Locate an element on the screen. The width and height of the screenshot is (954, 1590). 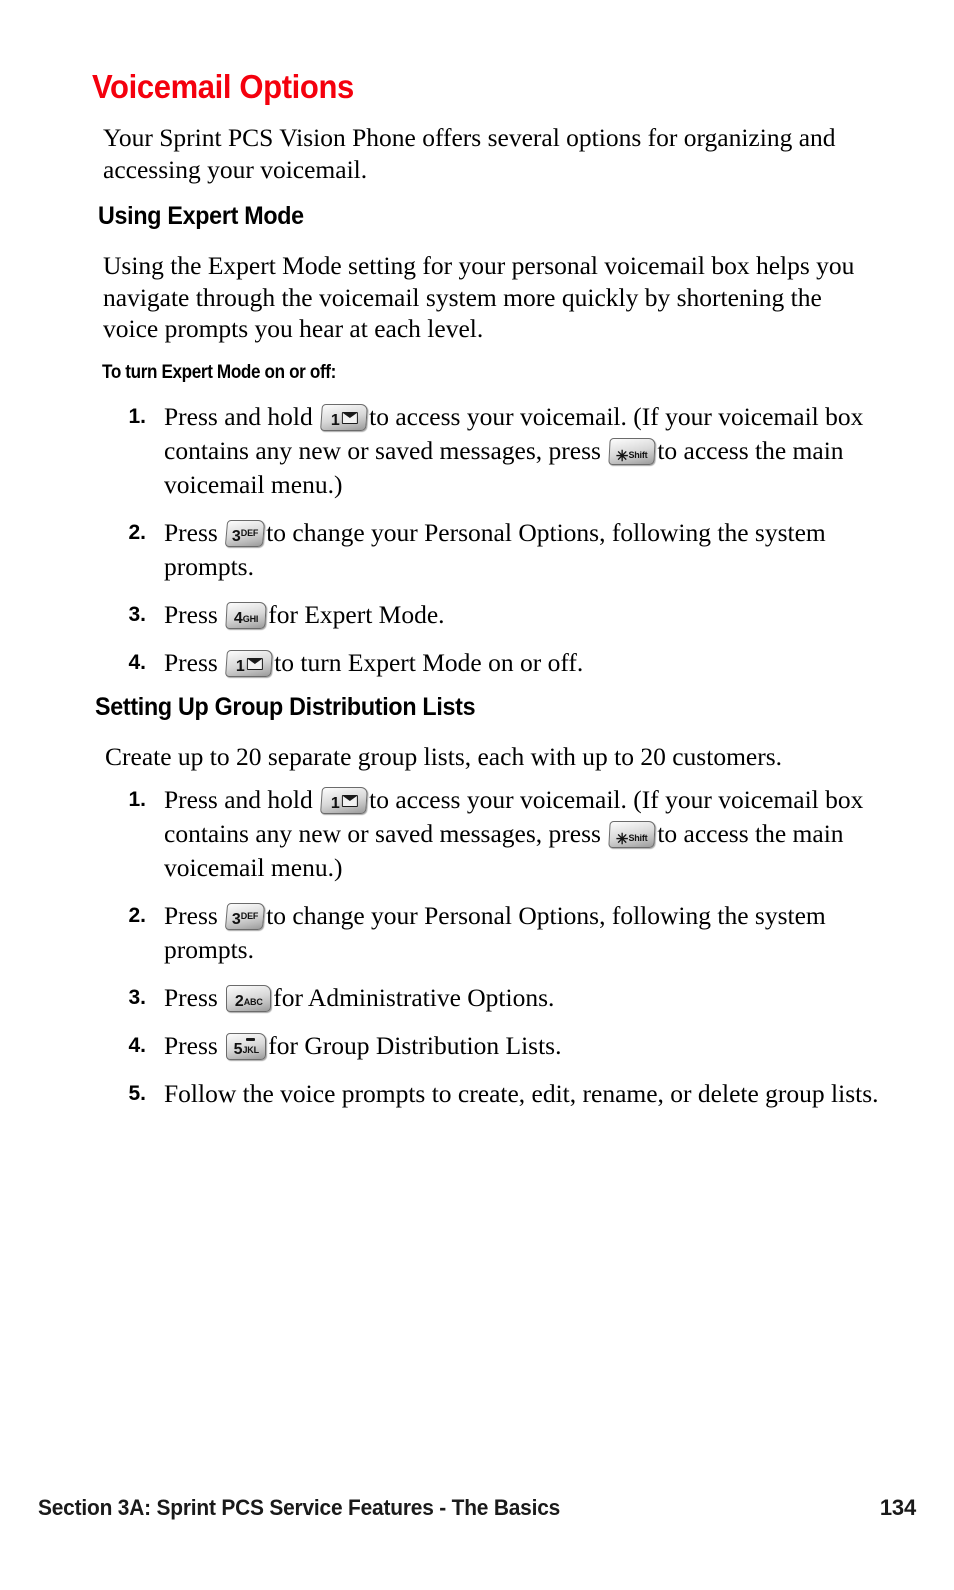
section-heading-using-expert-mode: Using Expert Mode is located at coordinates (201, 216).